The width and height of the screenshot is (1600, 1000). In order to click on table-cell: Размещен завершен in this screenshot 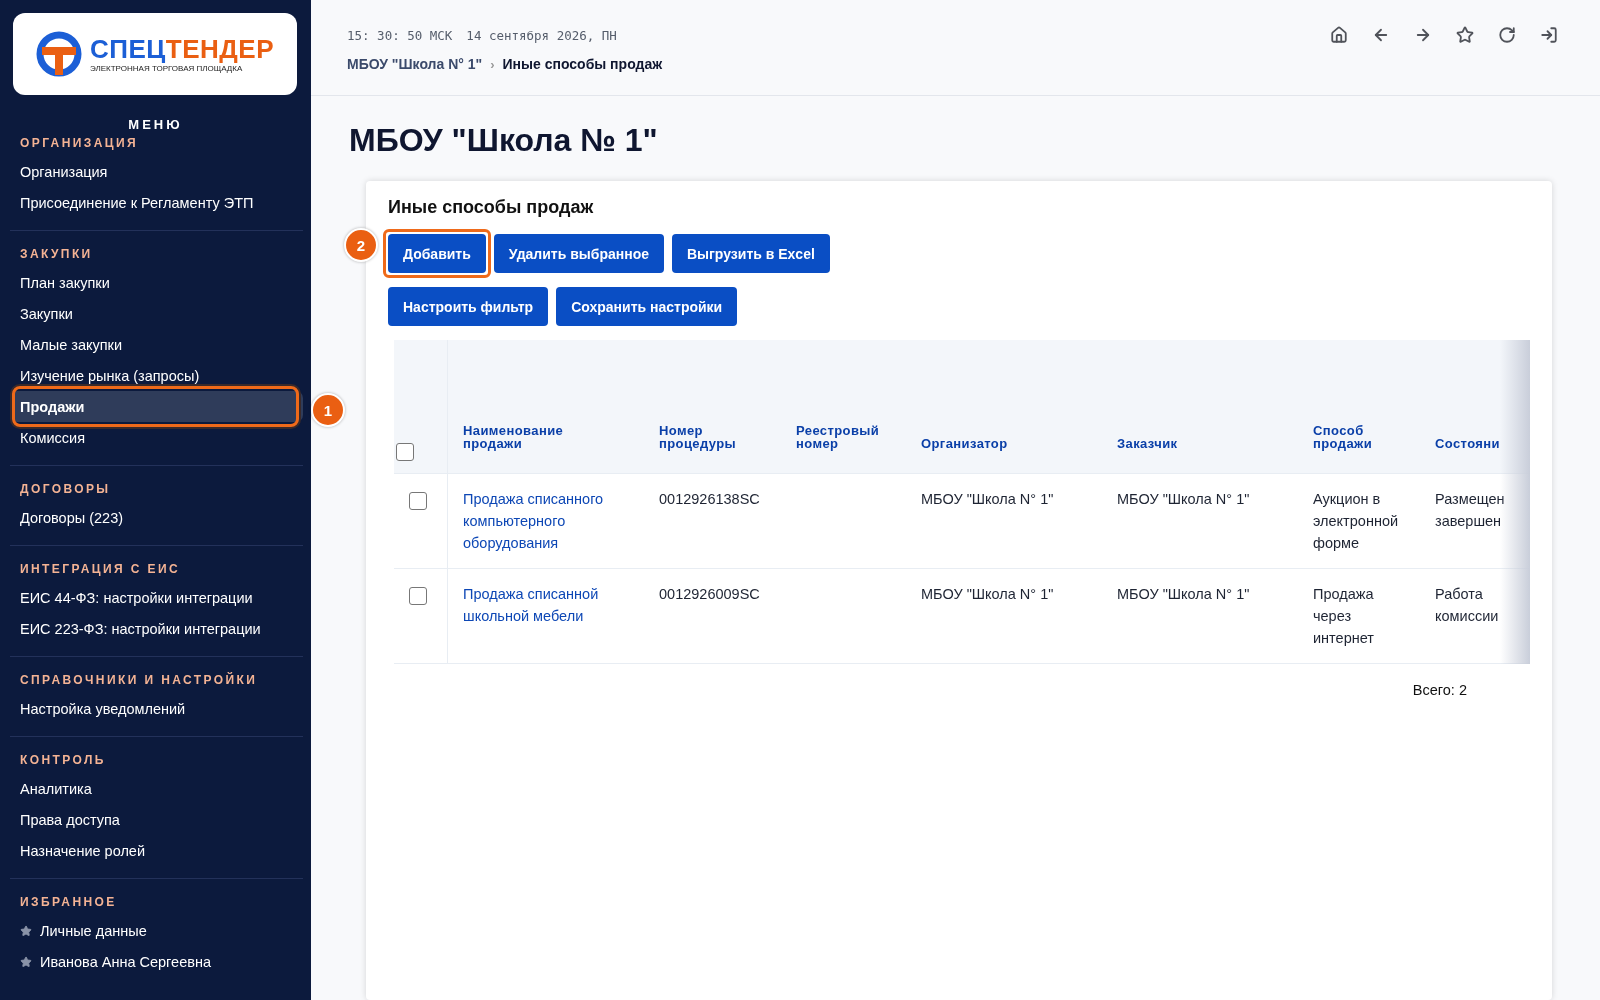, I will do `click(1470, 510)`.